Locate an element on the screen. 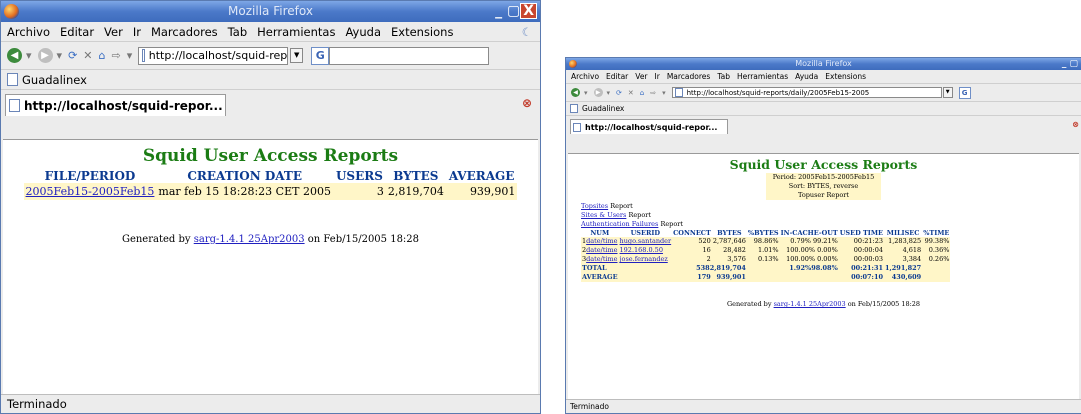 The height and width of the screenshot is (414, 1081). url-bar: http://localhost/squid-rep is located at coordinates (213, 55).